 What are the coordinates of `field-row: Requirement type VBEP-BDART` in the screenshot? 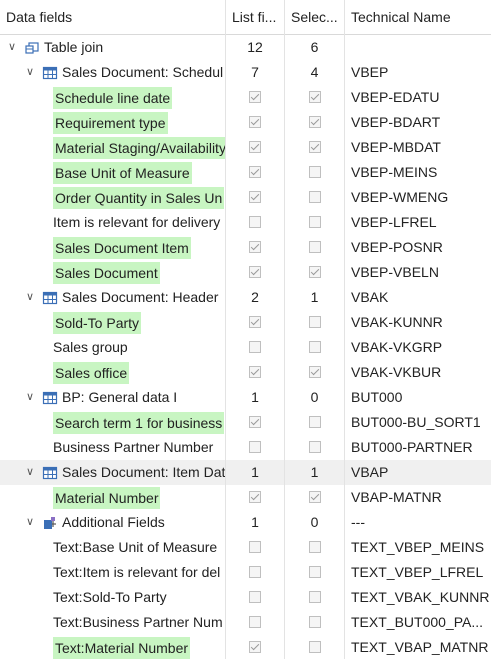 It's located at (245, 122).